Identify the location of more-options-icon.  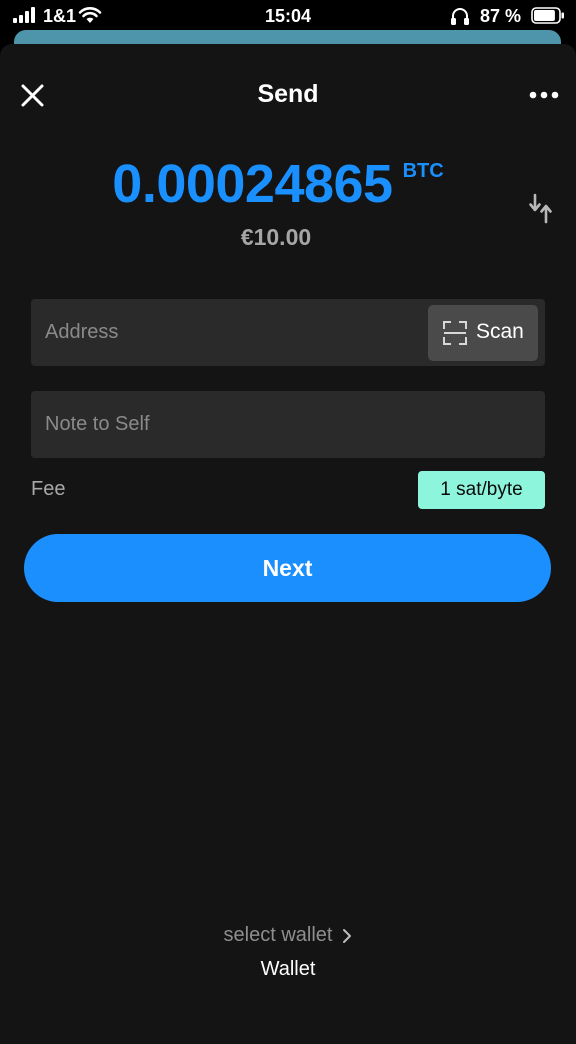
(544, 95).